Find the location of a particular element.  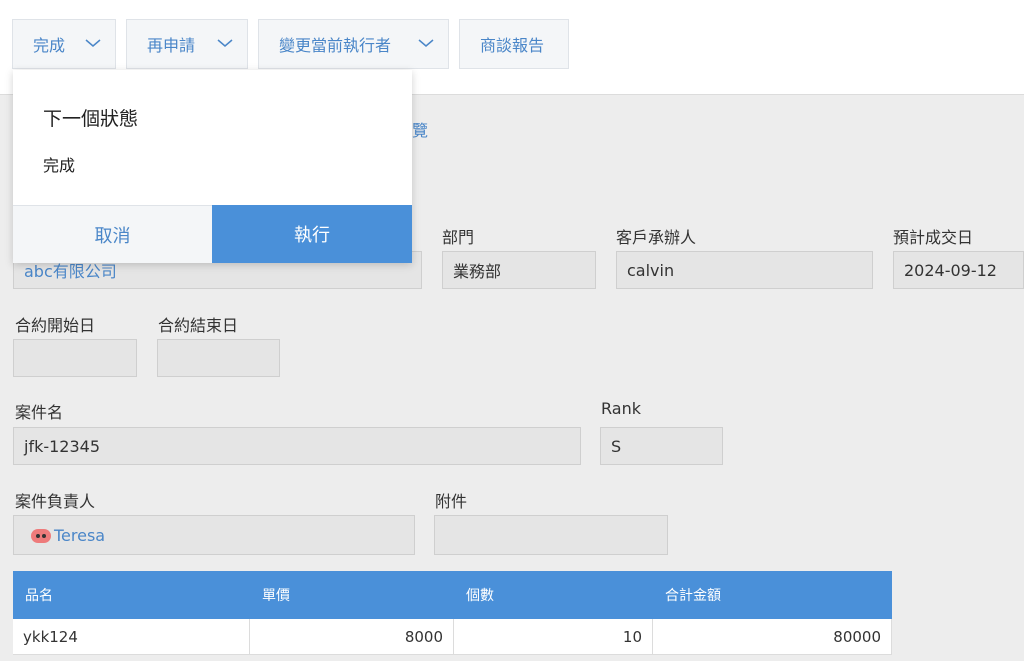

column-header-total: 合計金額 is located at coordinates (693, 596).